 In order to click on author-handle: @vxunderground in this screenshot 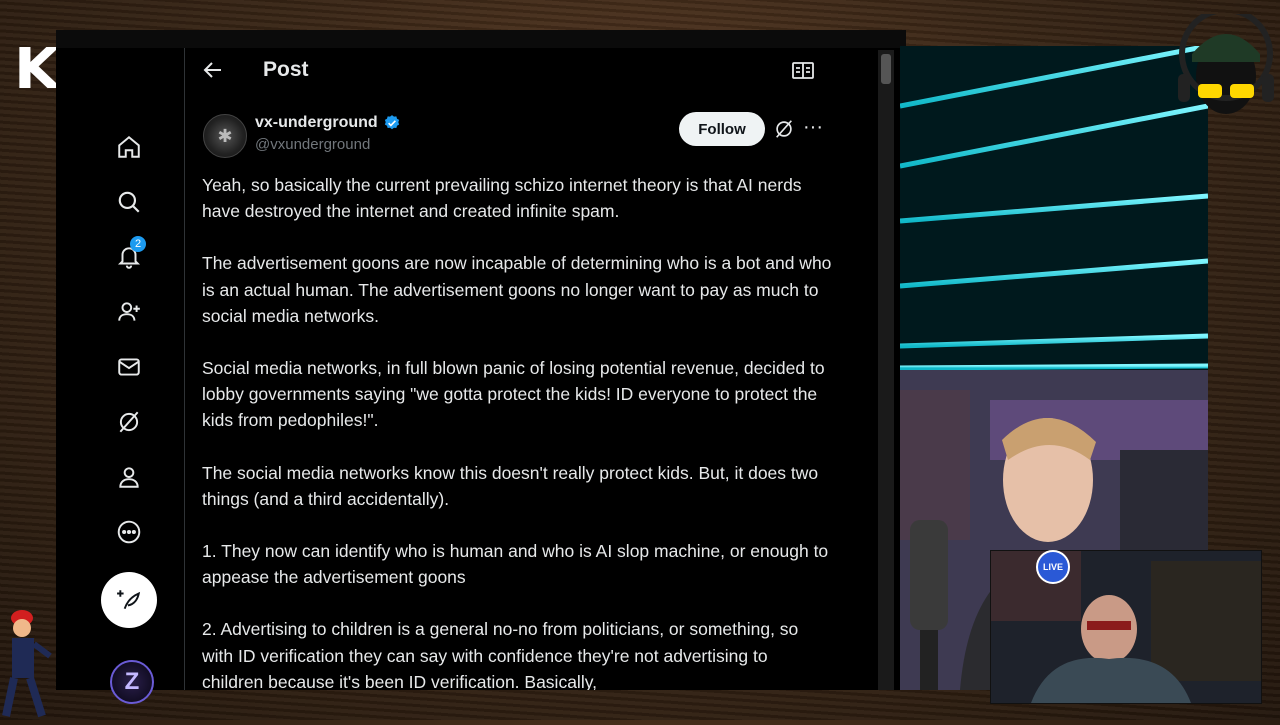, I will do `click(312, 144)`.